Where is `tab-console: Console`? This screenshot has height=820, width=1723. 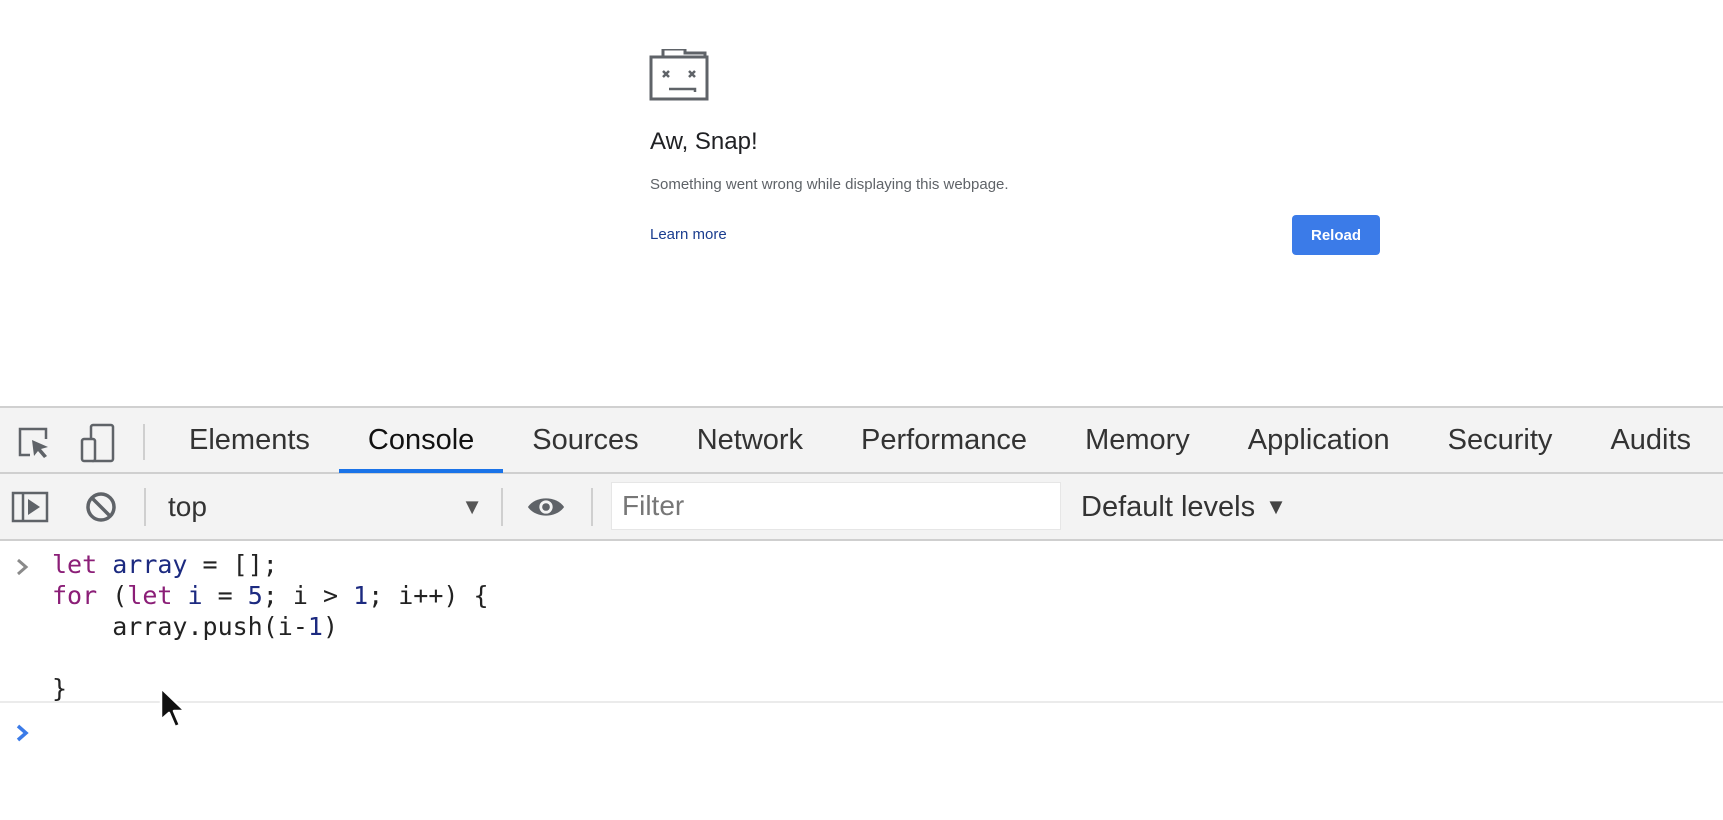
tab-console: Console is located at coordinates (421, 440).